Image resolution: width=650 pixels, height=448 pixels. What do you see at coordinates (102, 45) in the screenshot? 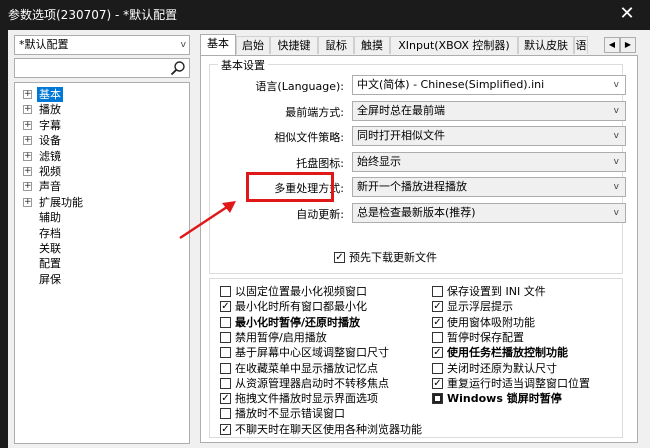
I see `profile-select: *默认配置 v` at bounding box center [102, 45].